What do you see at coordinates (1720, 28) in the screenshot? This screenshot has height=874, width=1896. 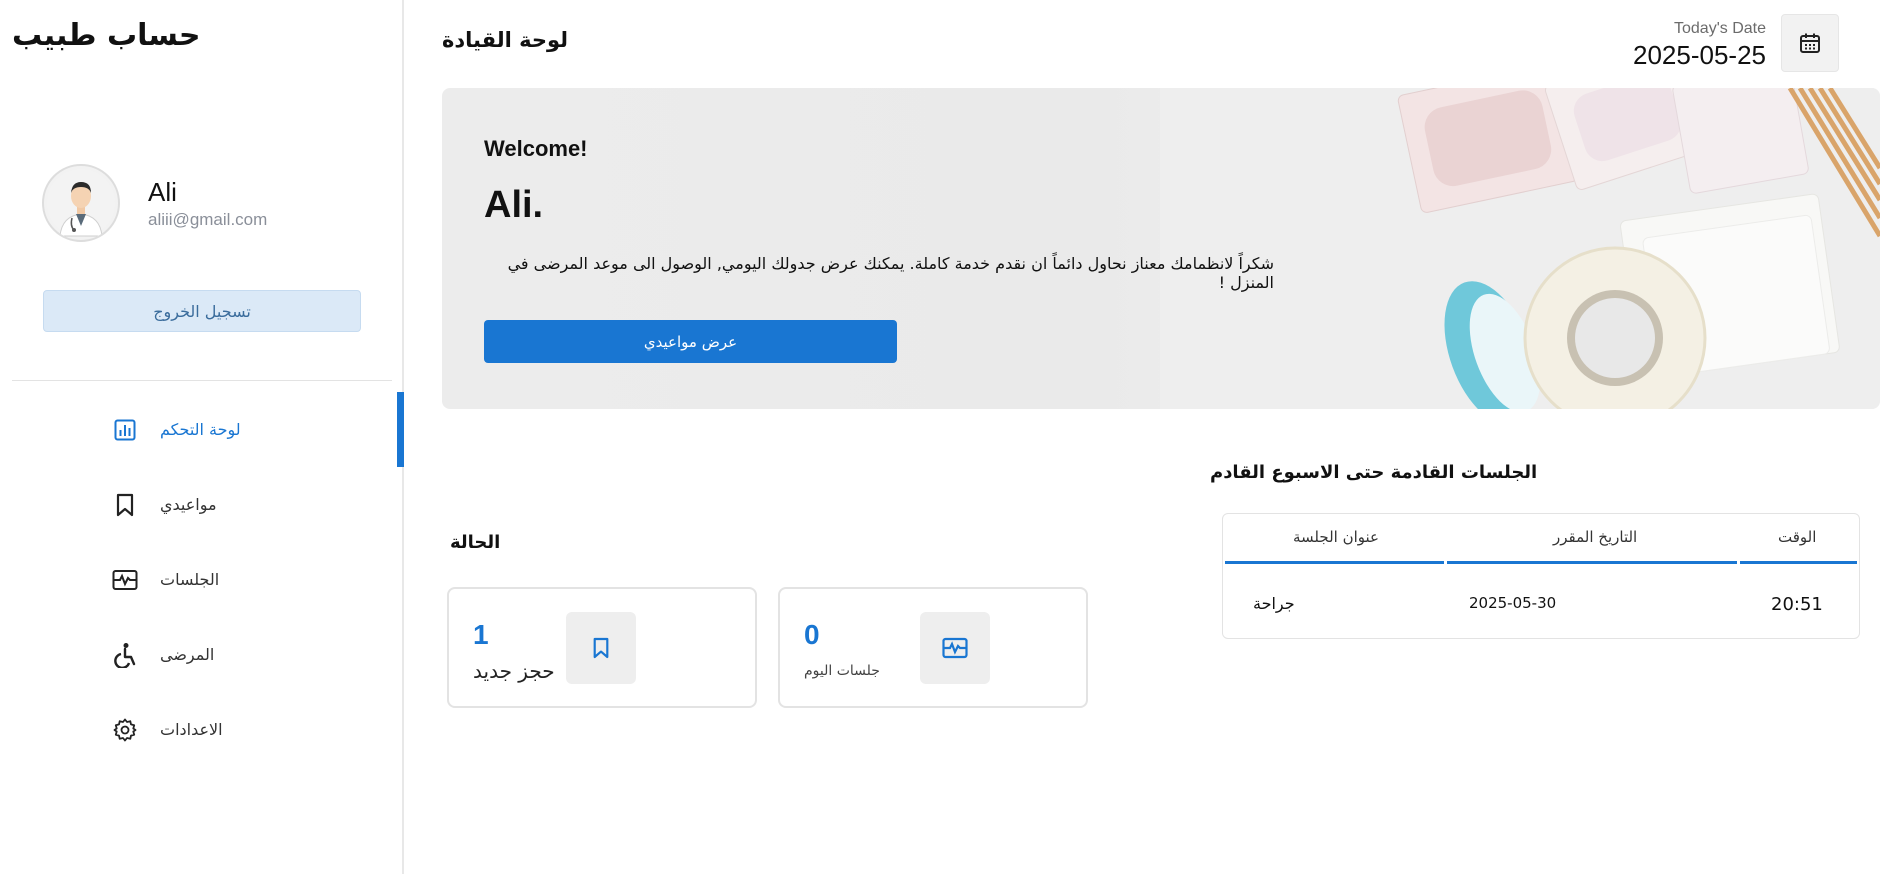 I see `date-label: Today's Date` at bounding box center [1720, 28].